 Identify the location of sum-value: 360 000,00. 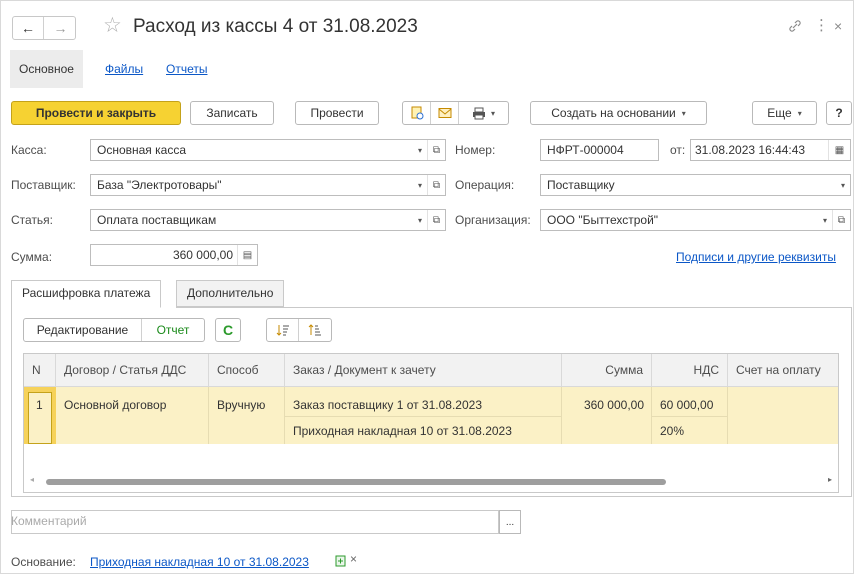
(202, 255).